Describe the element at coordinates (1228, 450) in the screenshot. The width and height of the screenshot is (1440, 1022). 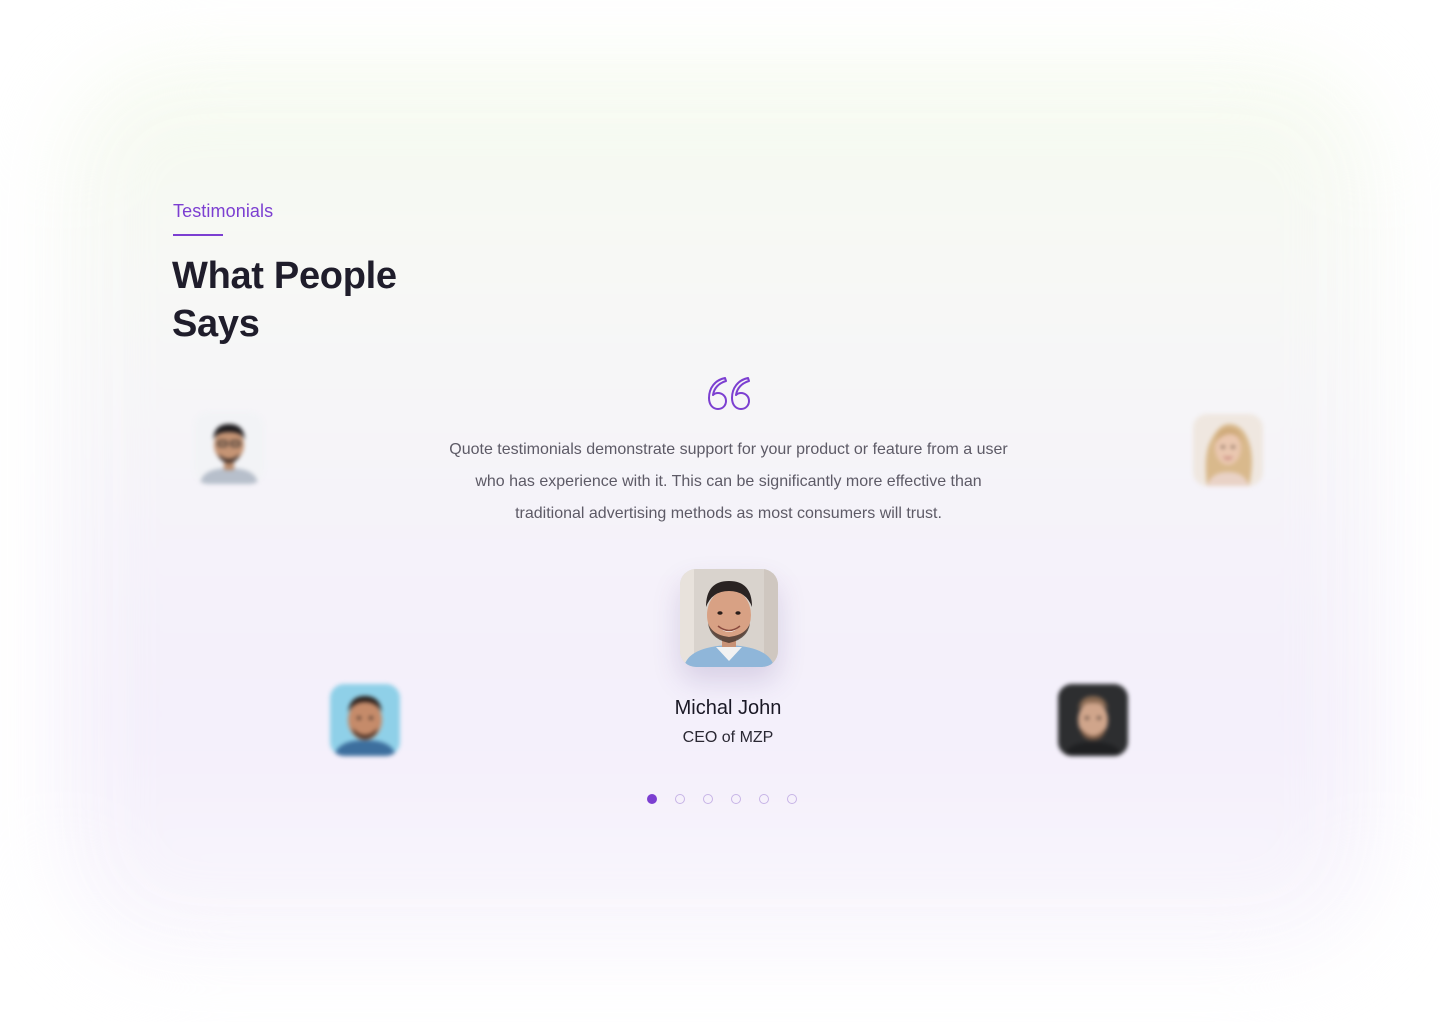
I see `avatar-top-right` at that location.